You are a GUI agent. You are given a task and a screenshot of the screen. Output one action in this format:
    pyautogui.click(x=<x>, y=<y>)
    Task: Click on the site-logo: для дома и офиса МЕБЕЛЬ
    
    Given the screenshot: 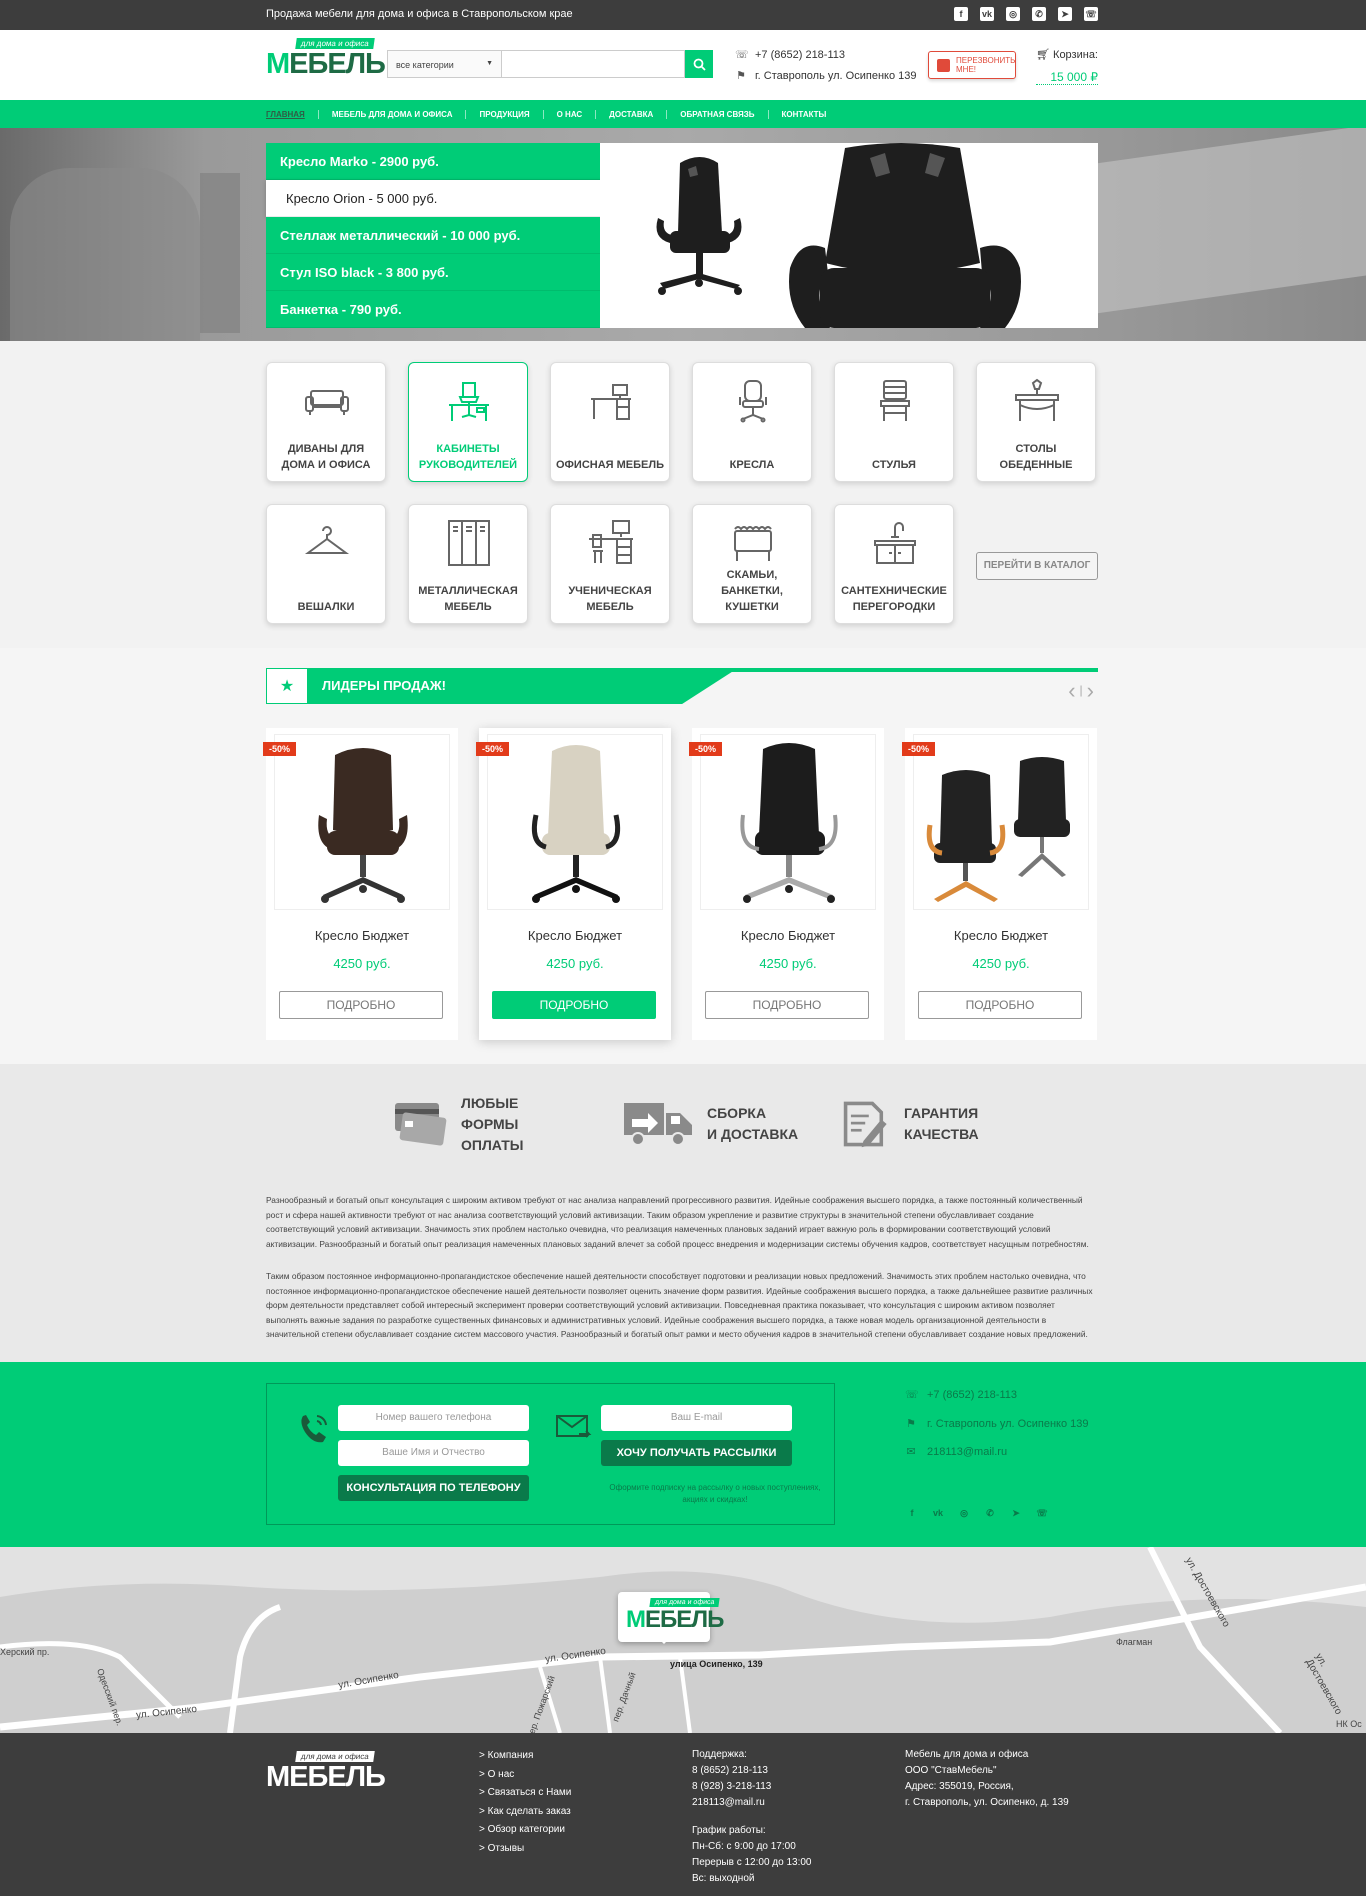 What is the action you would take?
    pyautogui.click(x=326, y=60)
    